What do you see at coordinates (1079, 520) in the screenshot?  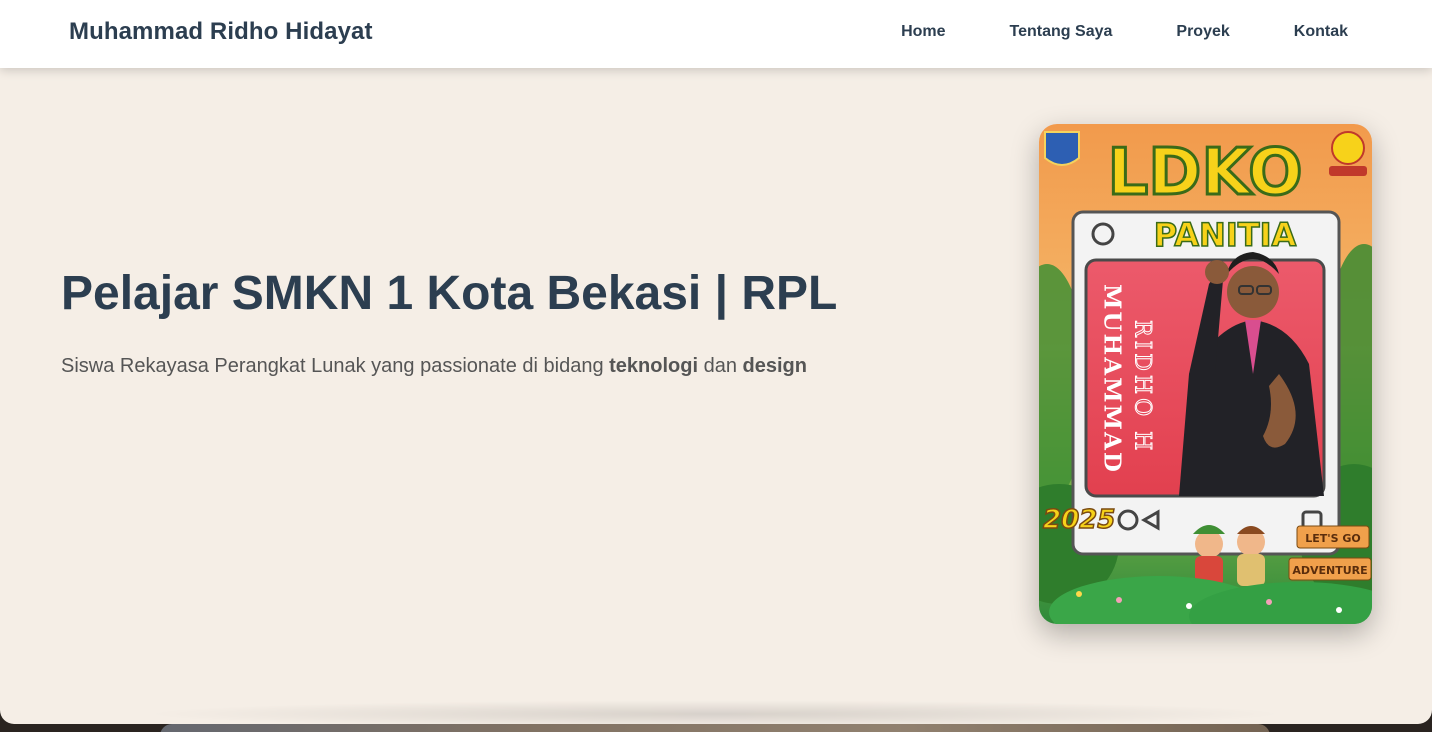 I see `year-text: 2025` at bounding box center [1079, 520].